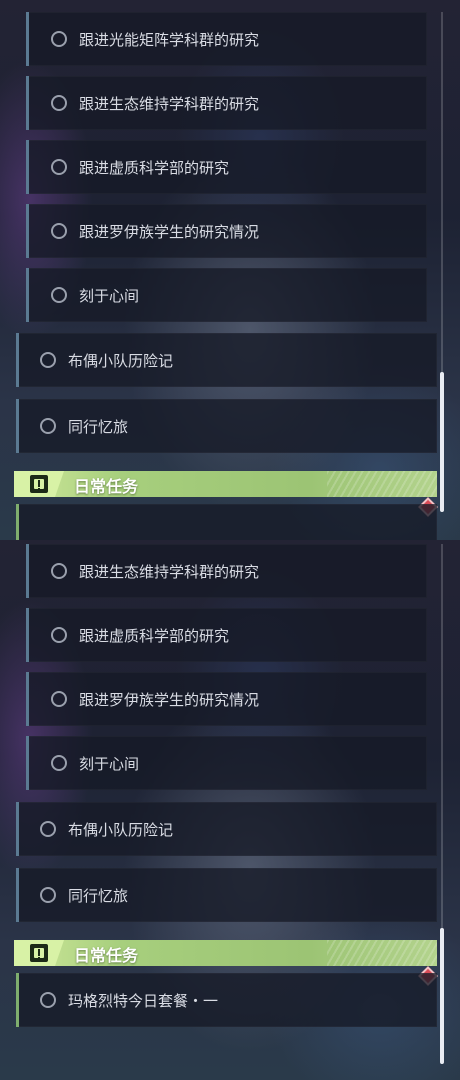  What do you see at coordinates (169, 39) in the screenshot?
I see `quest-label: 跟进光能矩阵学科群的研究` at bounding box center [169, 39].